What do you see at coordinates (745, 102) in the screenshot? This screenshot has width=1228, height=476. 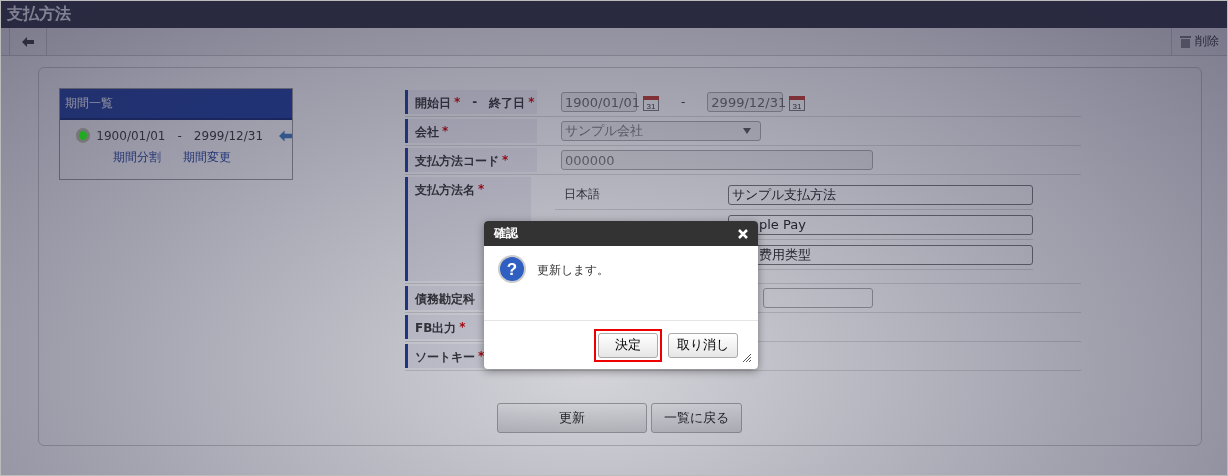 I see `end-date-field: 2999/12/31` at bounding box center [745, 102].